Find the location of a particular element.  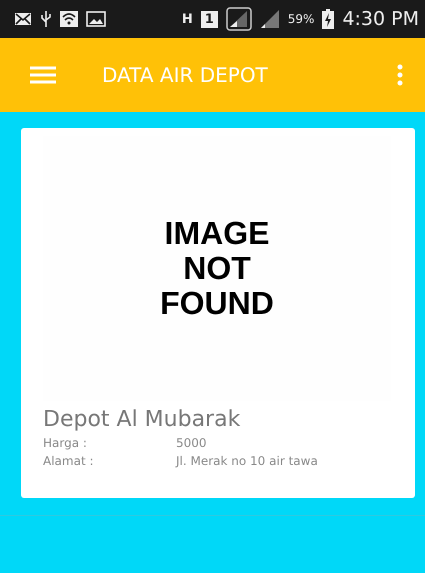

clock: 4:30 PM is located at coordinates (380, 19).